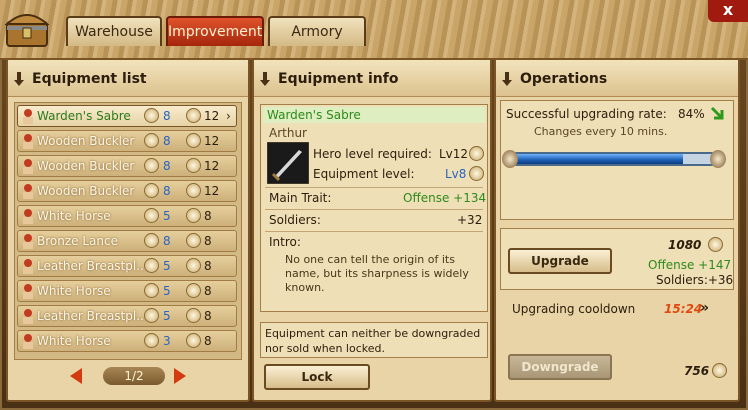  Describe the element at coordinates (89, 79) in the screenshot. I see `equipment-list-title: Equipment list` at that location.